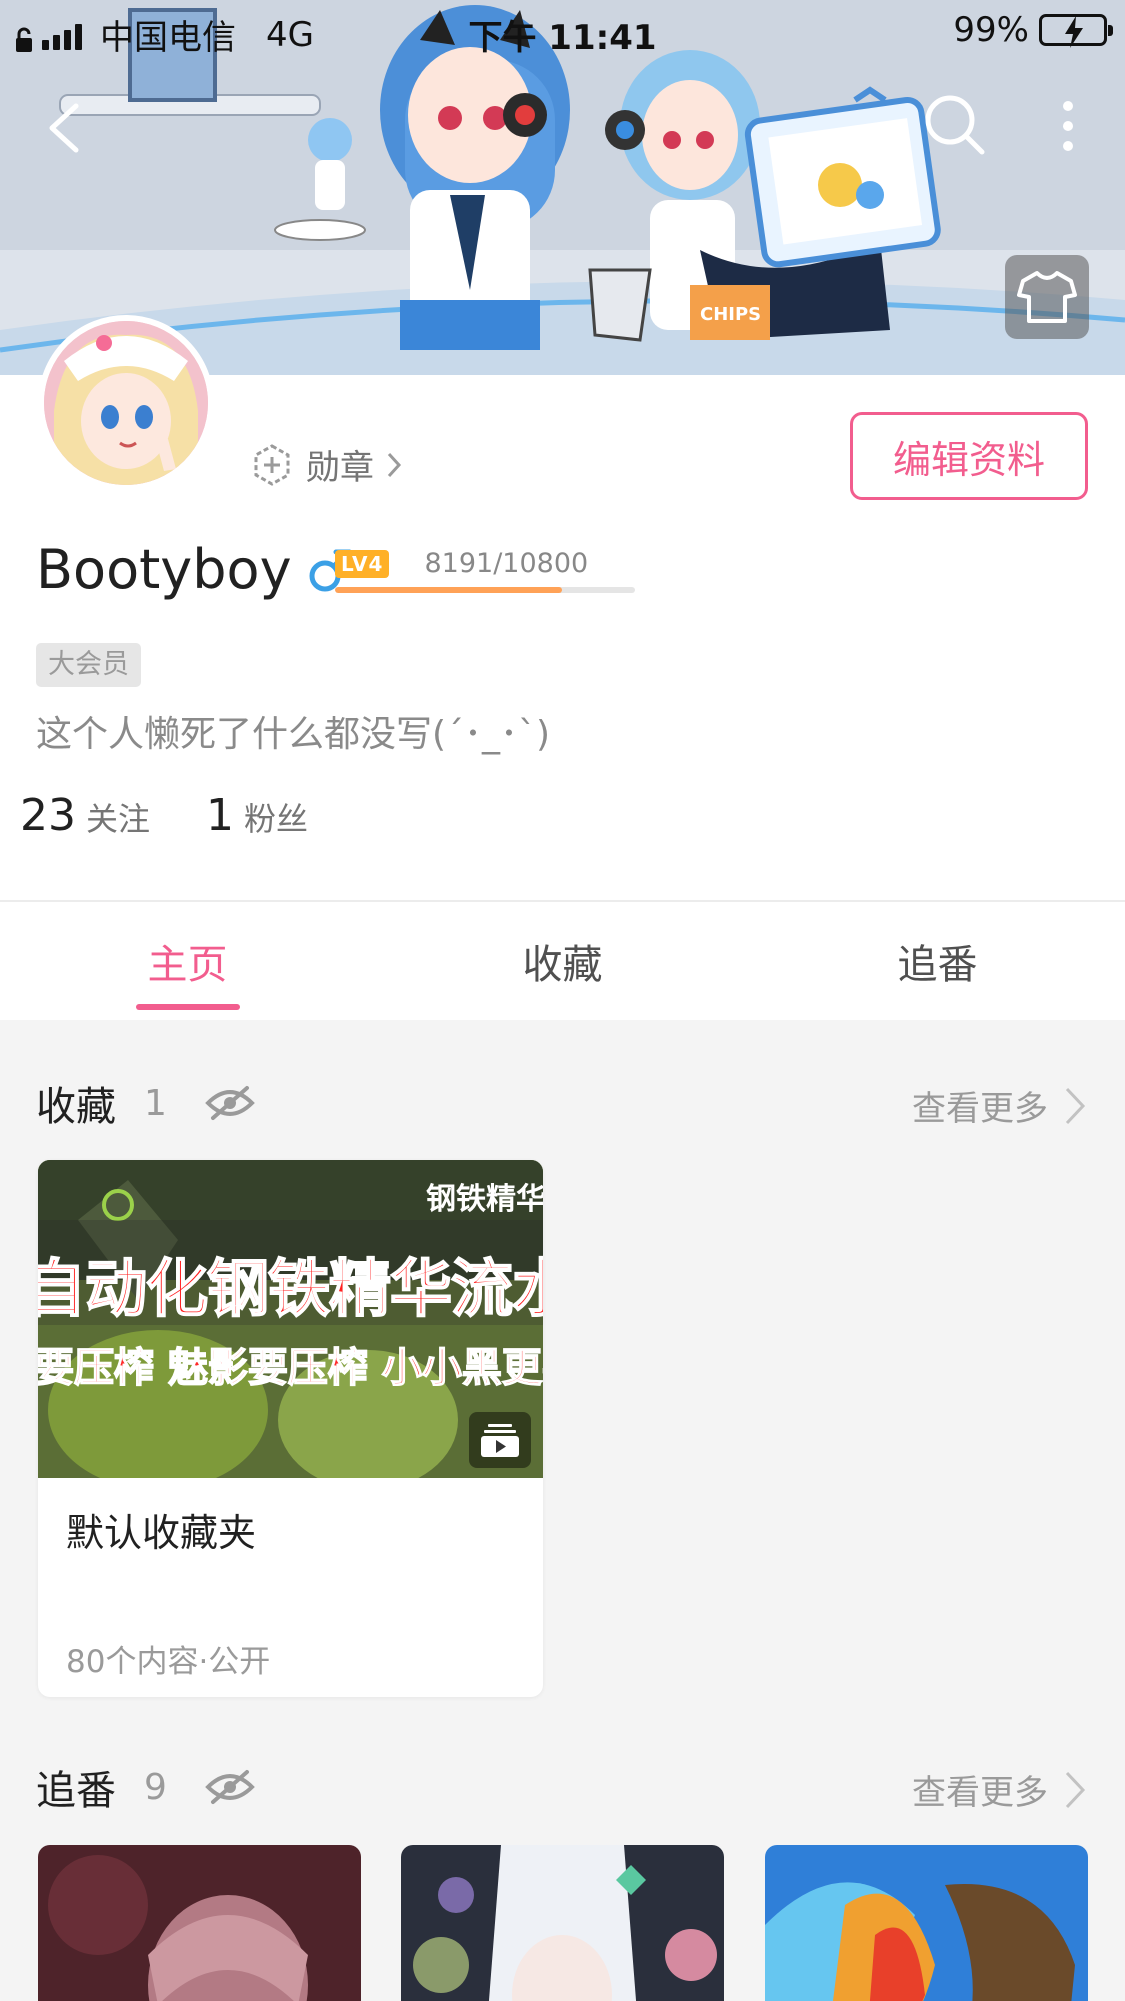 The width and height of the screenshot is (1125, 2001). What do you see at coordinates (449, 590) in the screenshot?
I see `exp-progress-fill` at bounding box center [449, 590].